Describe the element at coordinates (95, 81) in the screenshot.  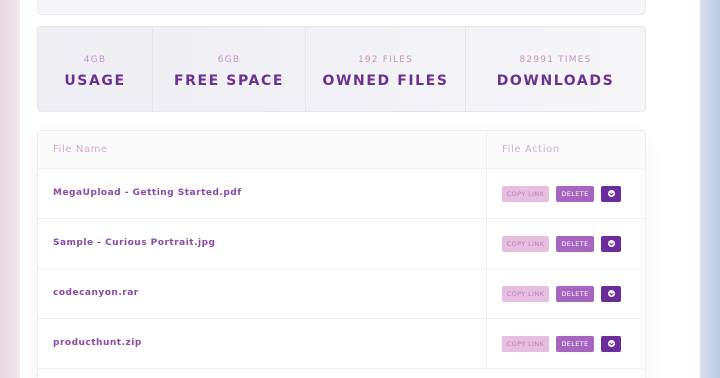
I see `stat-label: USAGE` at that location.